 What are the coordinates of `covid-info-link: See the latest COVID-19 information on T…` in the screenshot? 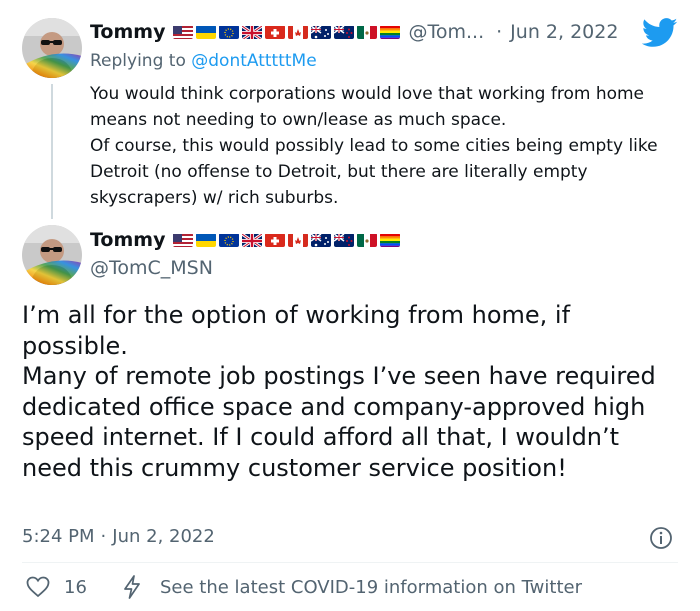 It's located at (371, 587).